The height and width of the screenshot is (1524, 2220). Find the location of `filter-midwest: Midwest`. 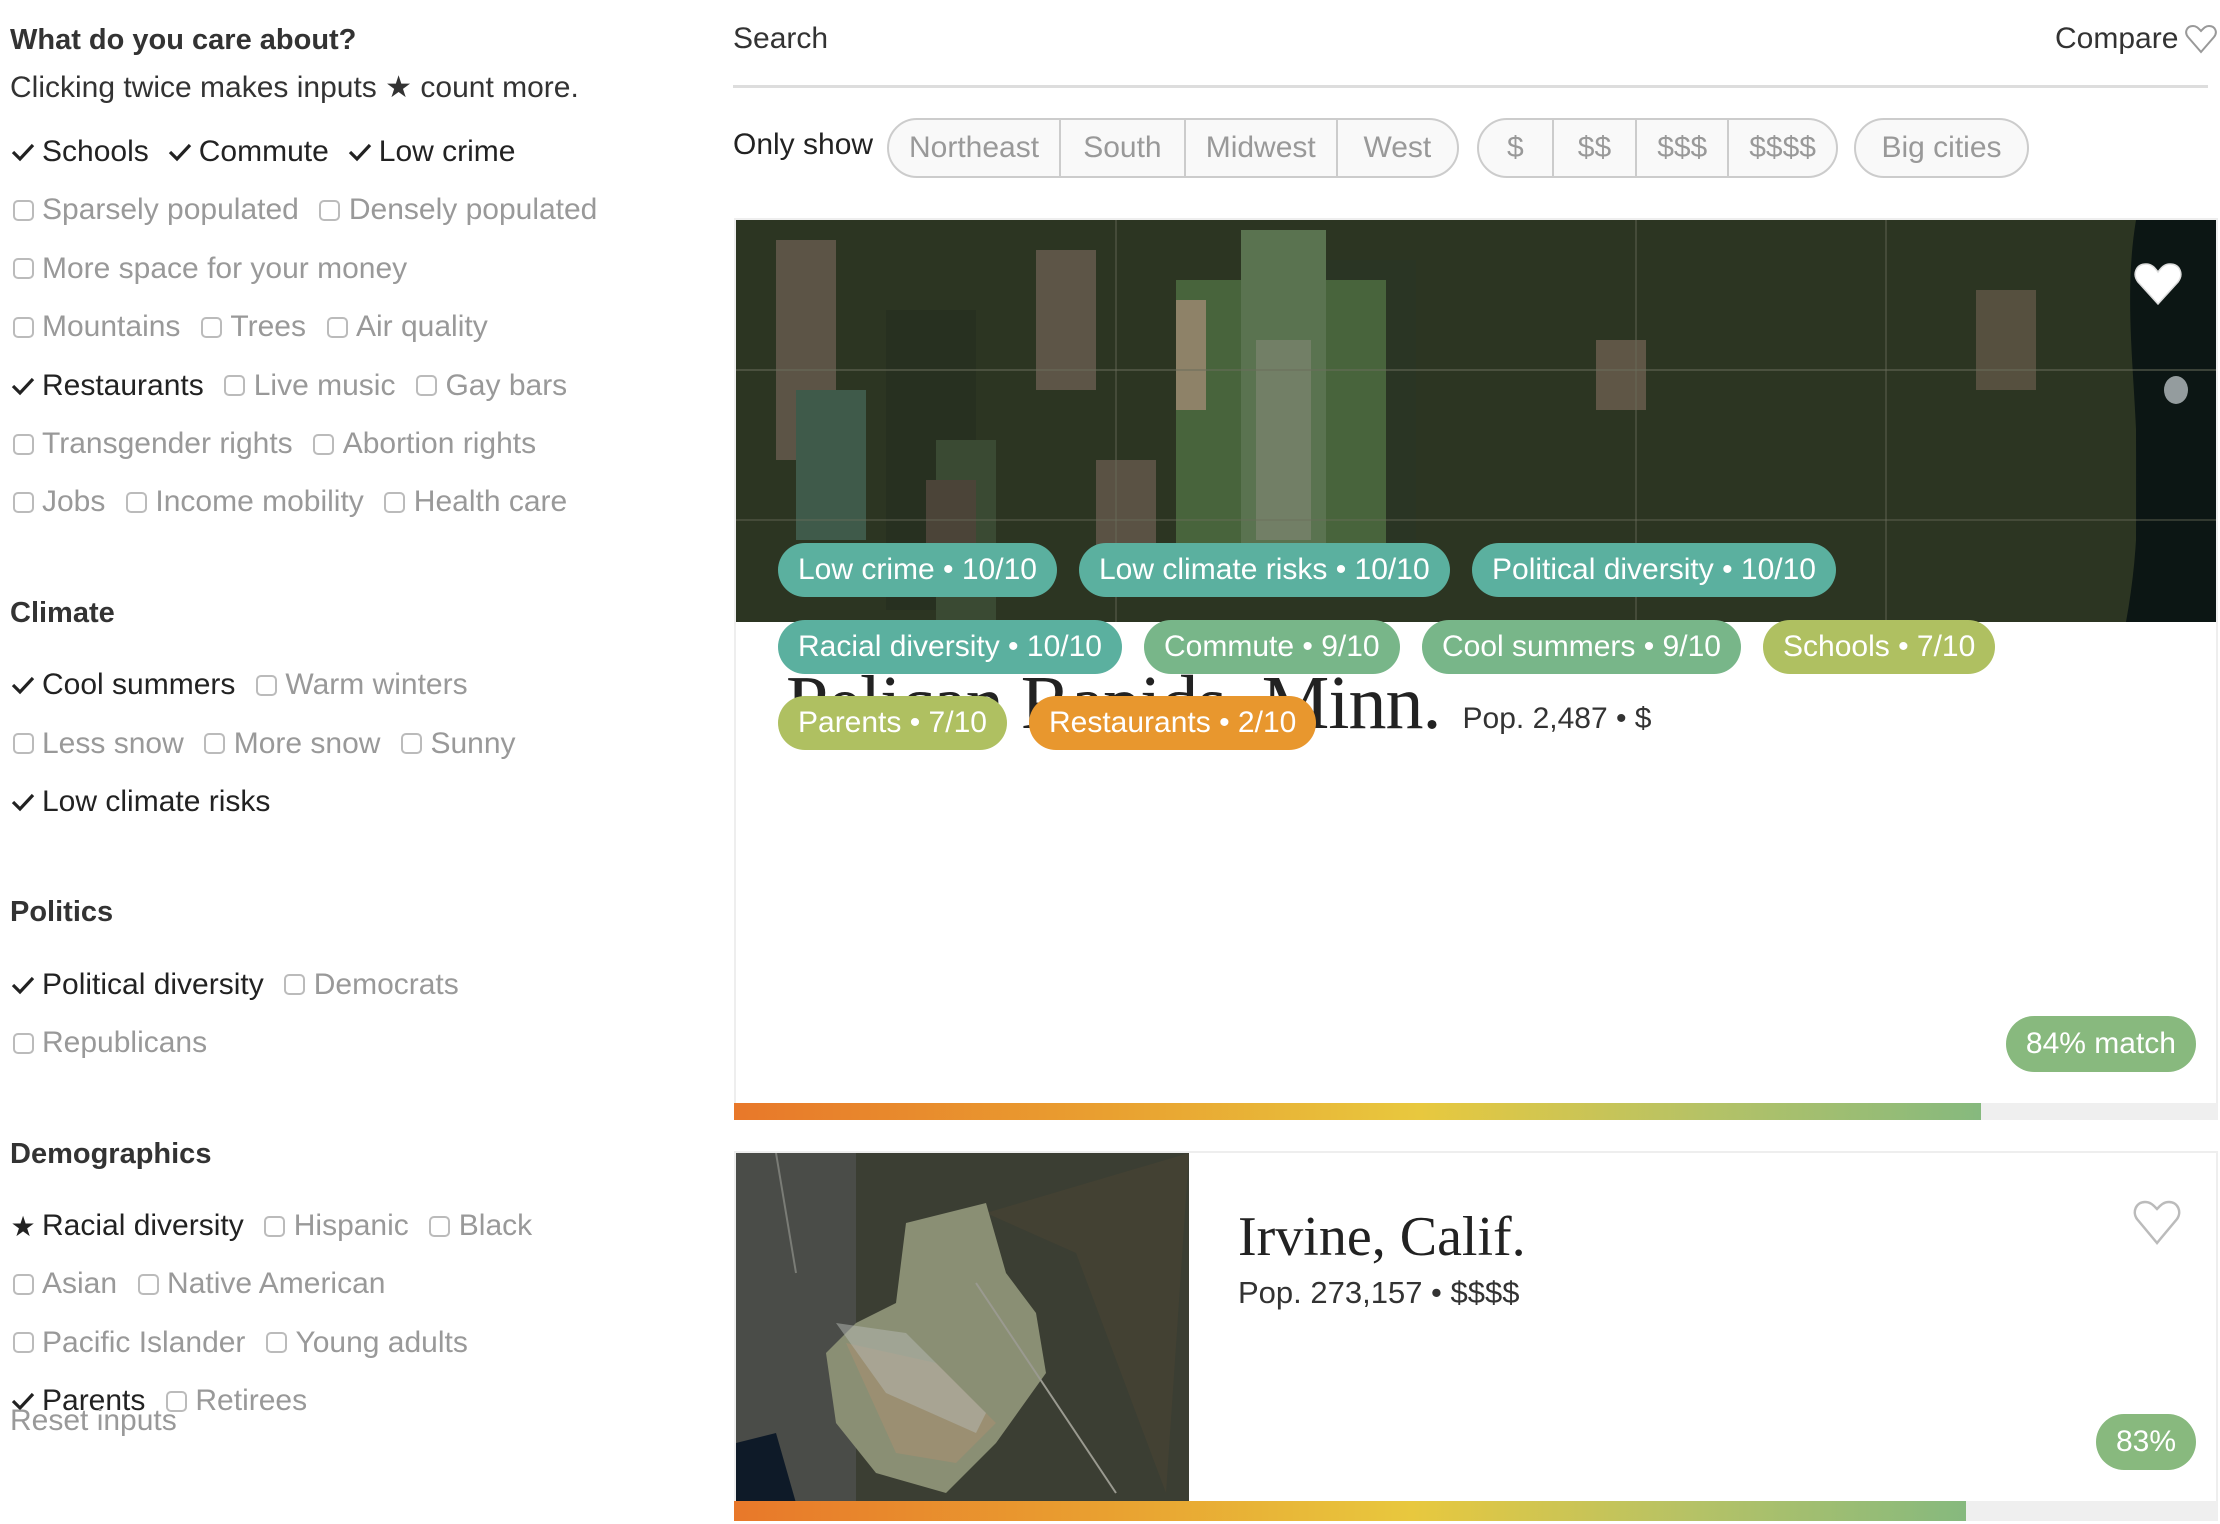

filter-midwest: Midwest is located at coordinates (1262, 148).